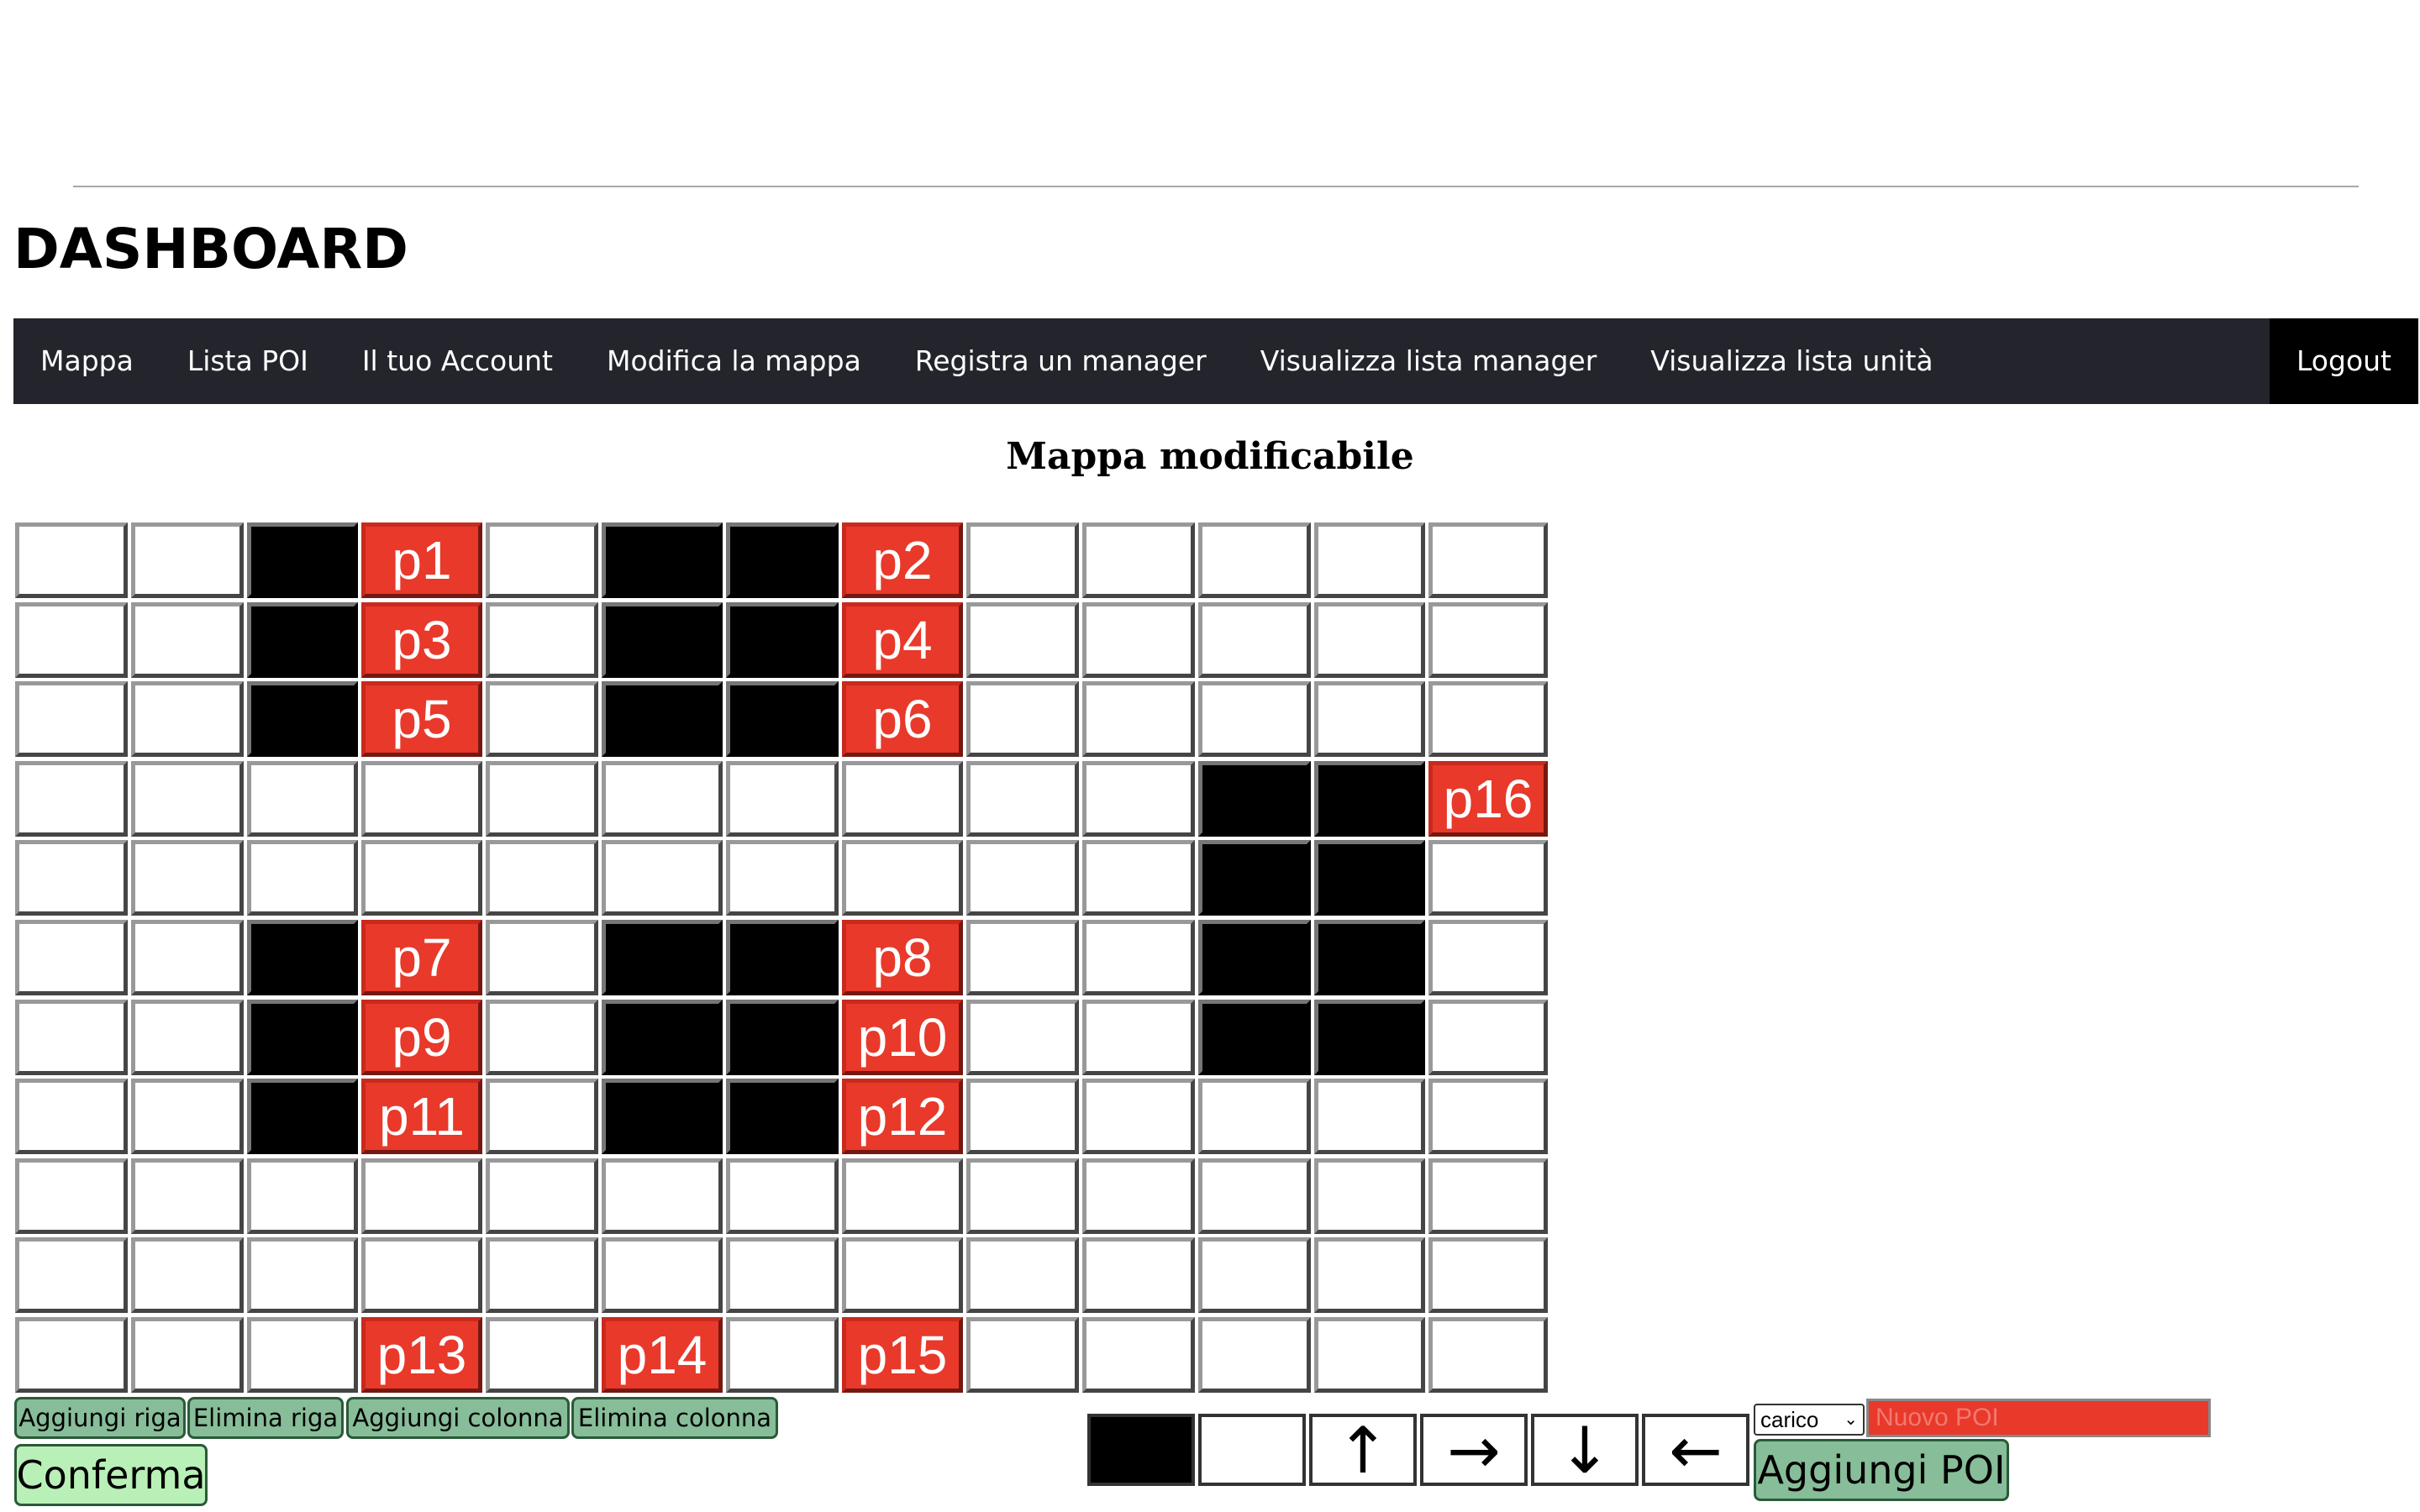  What do you see at coordinates (421, 560) in the screenshot?
I see `map-cell-poi: p1` at bounding box center [421, 560].